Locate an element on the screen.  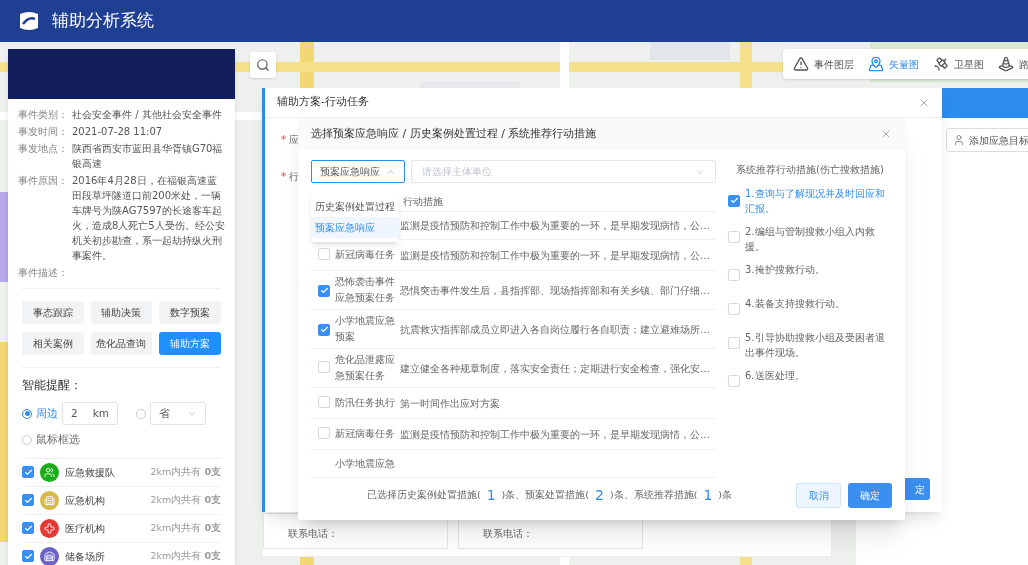
field-value: 社会安全事件 / 其他社会安全事件 is located at coordinates (147, 115).